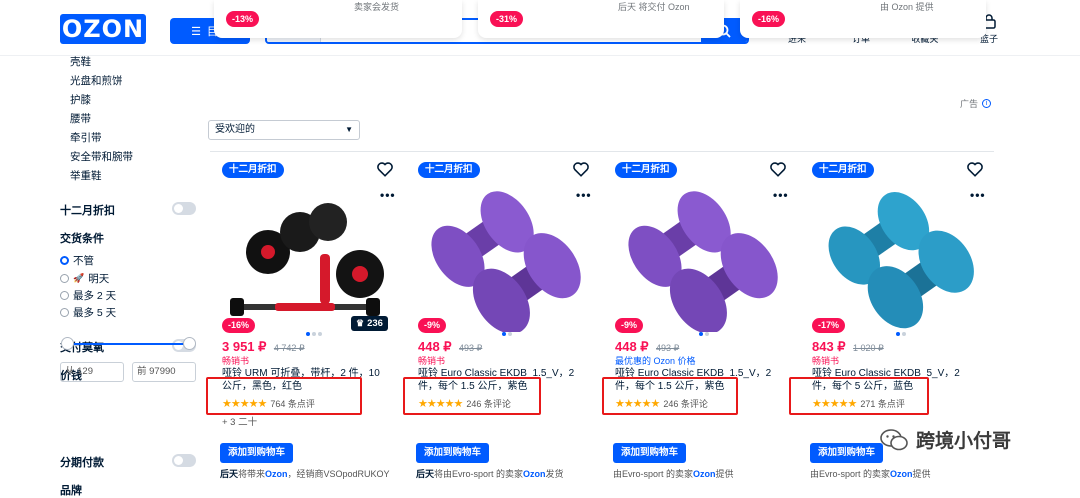 The height and width of the screenshot is (498, 1080). I want to click on delivery-option-5-days: 最多 5 天, so click(88, 312).